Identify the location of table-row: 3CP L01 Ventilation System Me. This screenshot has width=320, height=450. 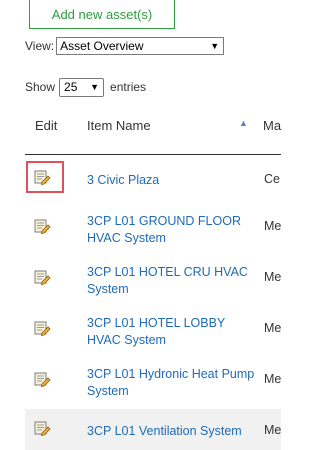
(153, 429).